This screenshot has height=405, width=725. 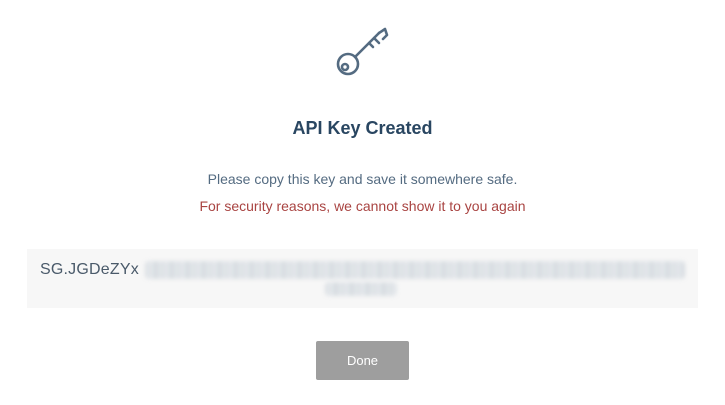 I want to click on api-key-visible-prefix: SG.JGDeZYx, so click(x=89, y=269).